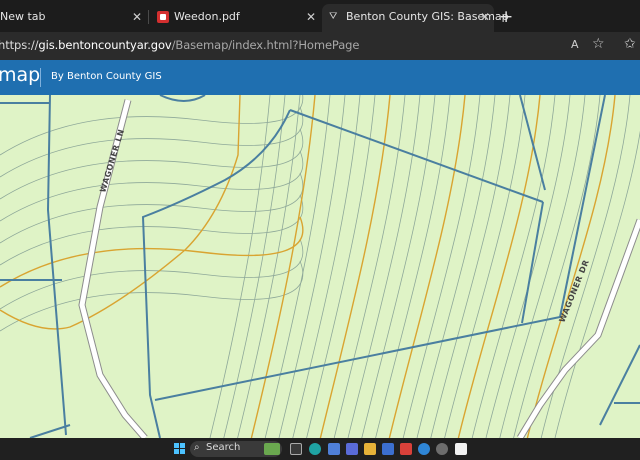  What do you see at coordinates (442, 449) in the screenshot?
I see `settings-icon` at bounding box center [442, 449].